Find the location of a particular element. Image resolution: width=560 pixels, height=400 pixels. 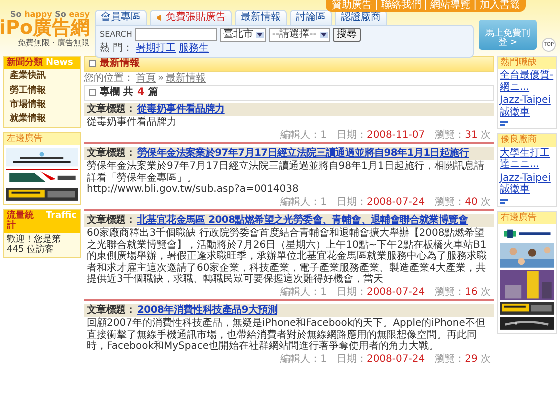

panel-title: 左邊廣告 is located at coordinates (42, 139).